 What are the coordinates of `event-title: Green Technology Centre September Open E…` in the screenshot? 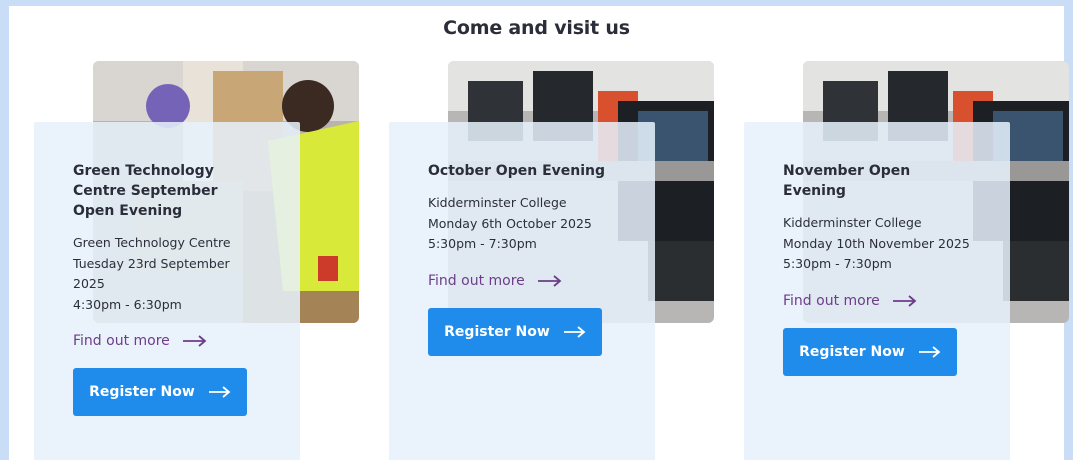 It's located at (145, 191).